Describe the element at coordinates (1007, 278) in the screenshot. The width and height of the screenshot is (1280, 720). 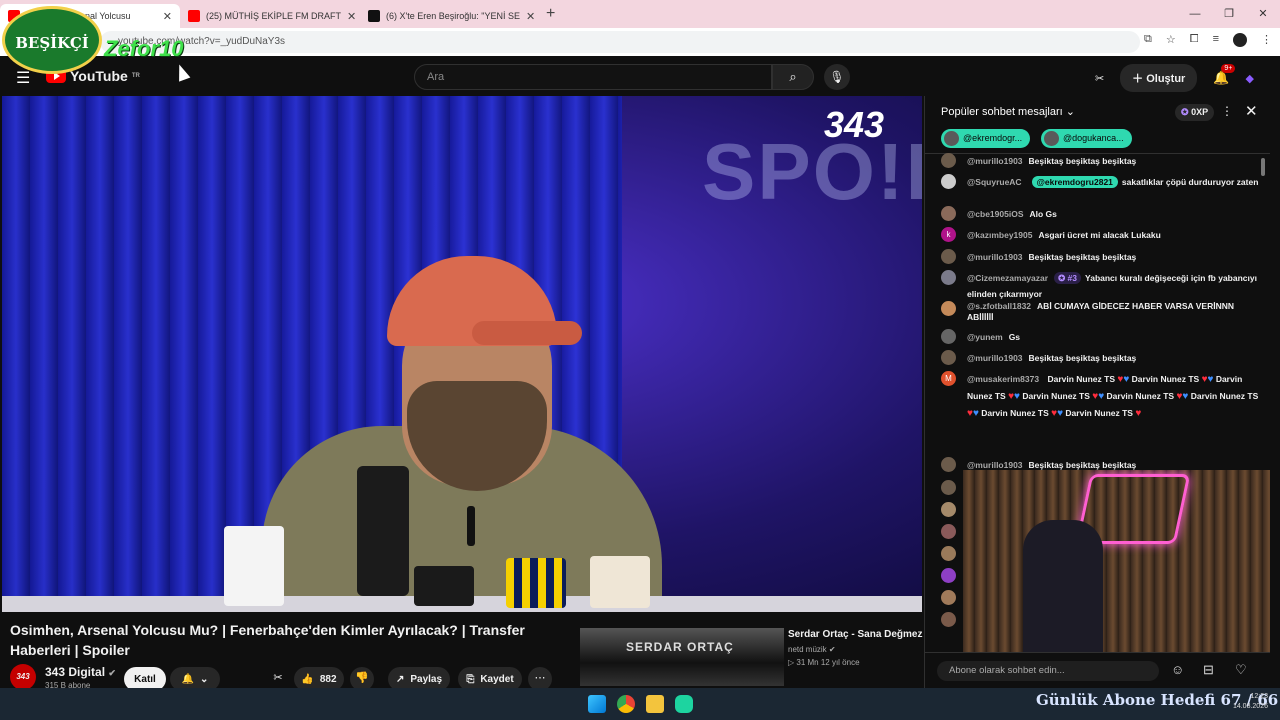
I see `chat-username: @Cizemezamayazar` at that location.